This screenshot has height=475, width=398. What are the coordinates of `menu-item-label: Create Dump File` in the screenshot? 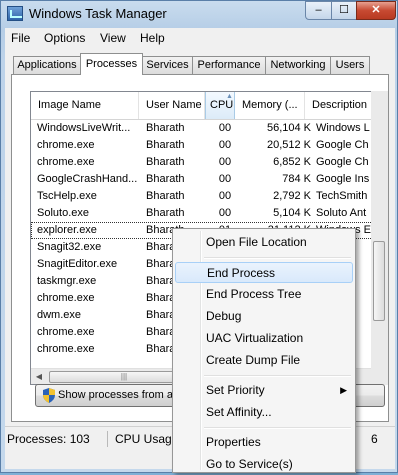 It's located at (253, 360).